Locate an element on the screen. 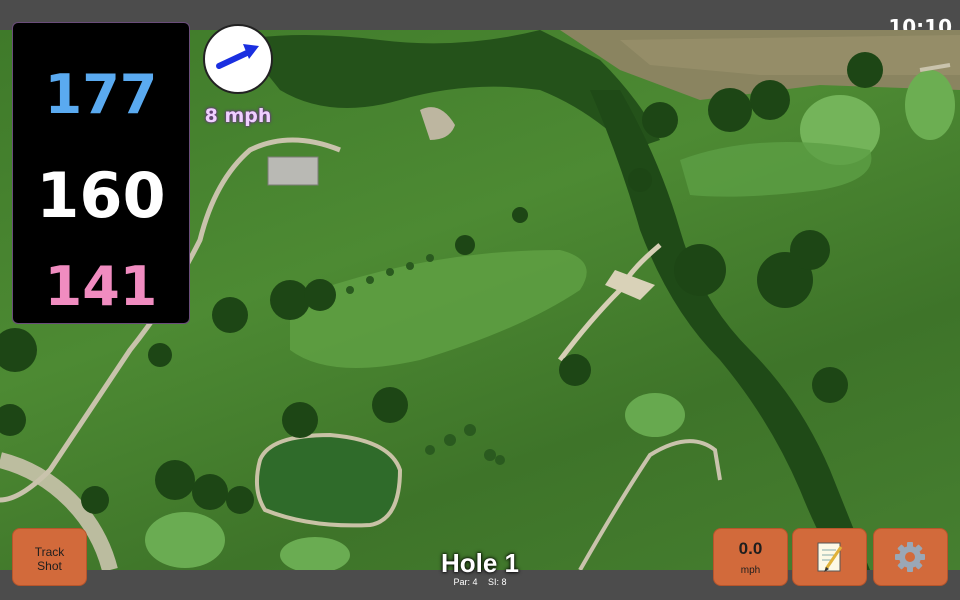 This screenshot has width=960, height=600. yardage-panel: 177 160 141 is located at coordinates (101, 173).